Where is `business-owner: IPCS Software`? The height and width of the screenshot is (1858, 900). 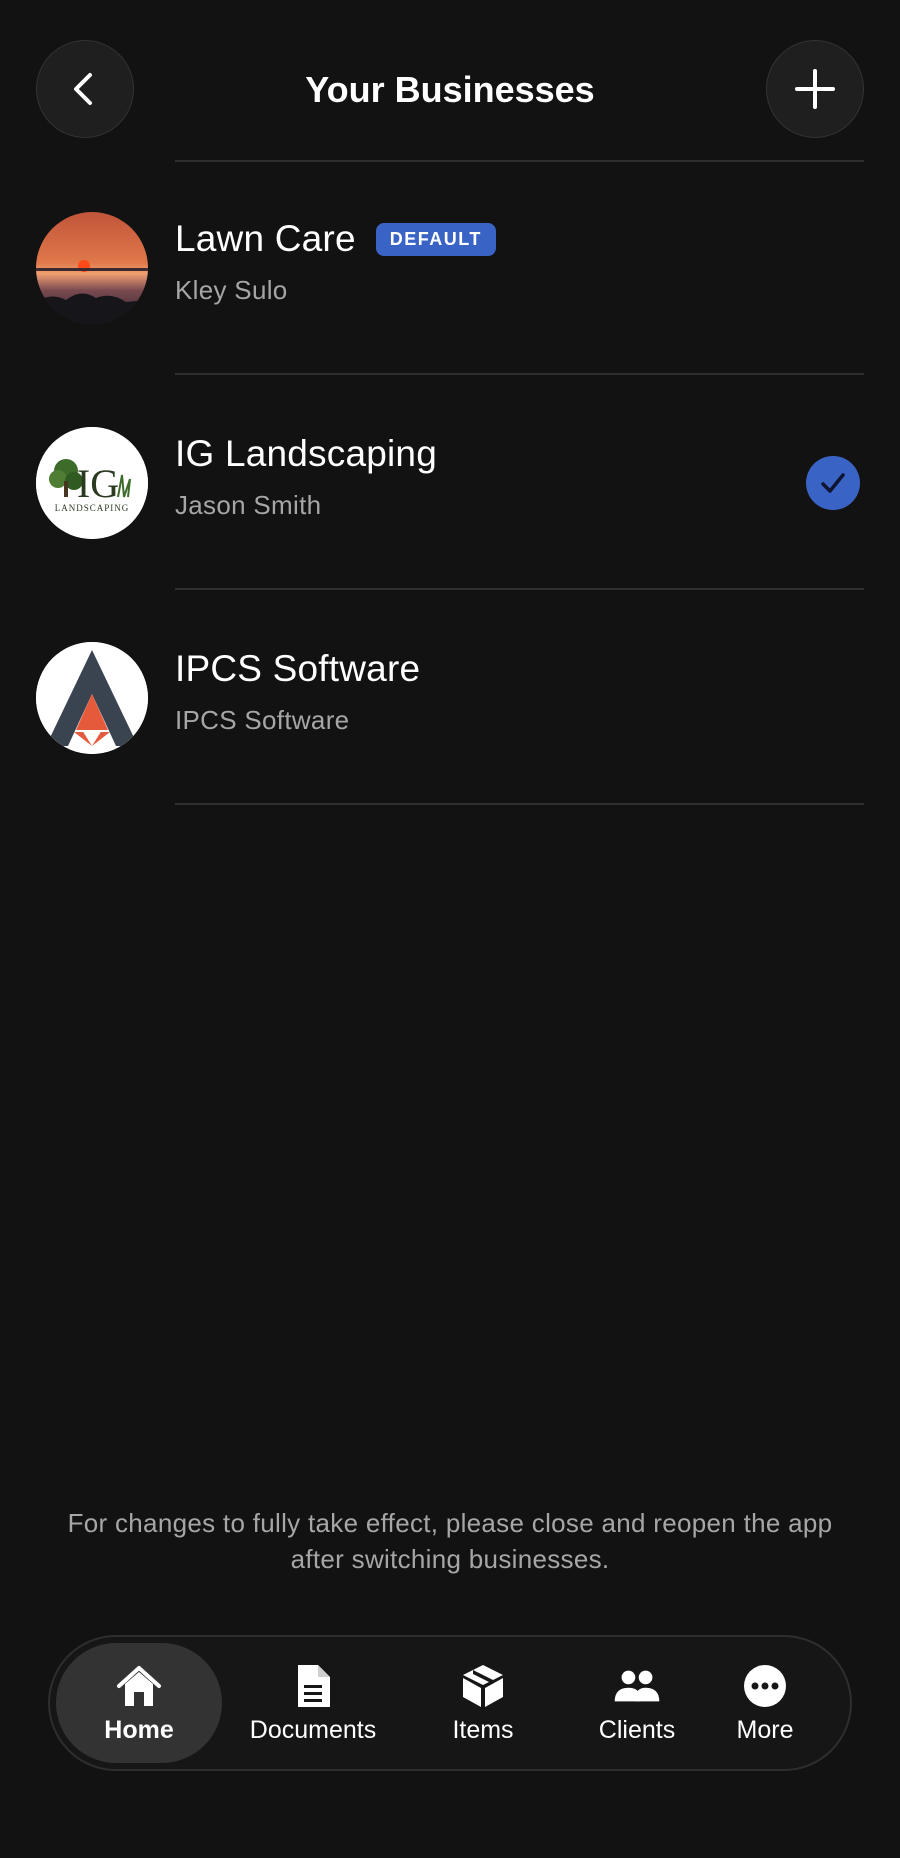 business-owner: IPCS Software is located at coordinates (262, 720).